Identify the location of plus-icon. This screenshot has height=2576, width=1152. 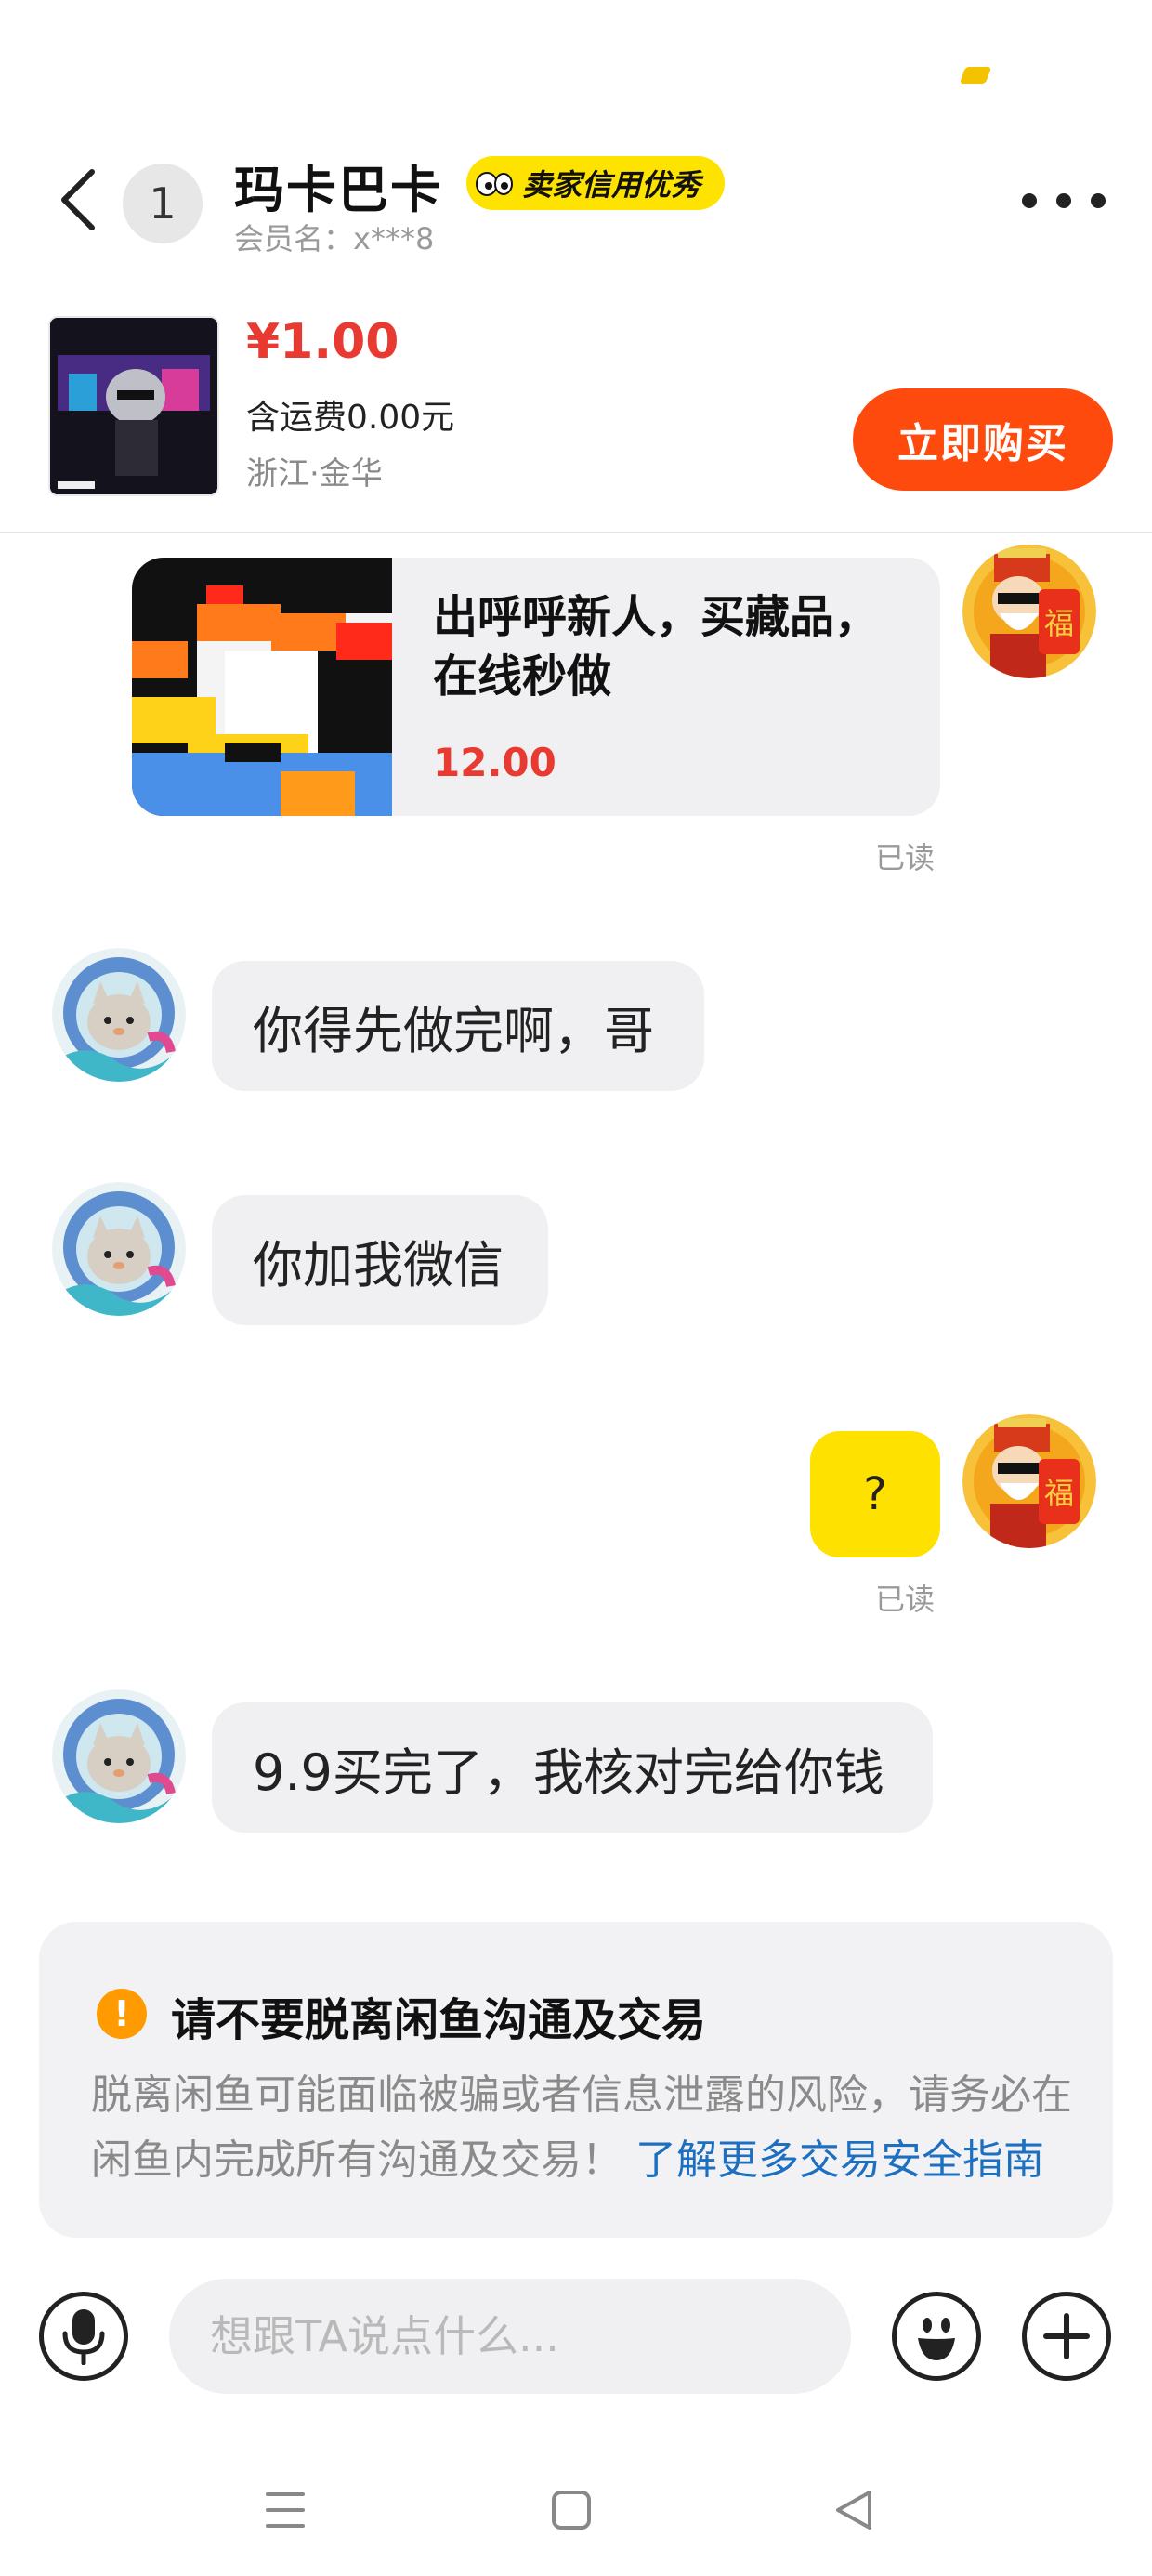
(1066, 2336).